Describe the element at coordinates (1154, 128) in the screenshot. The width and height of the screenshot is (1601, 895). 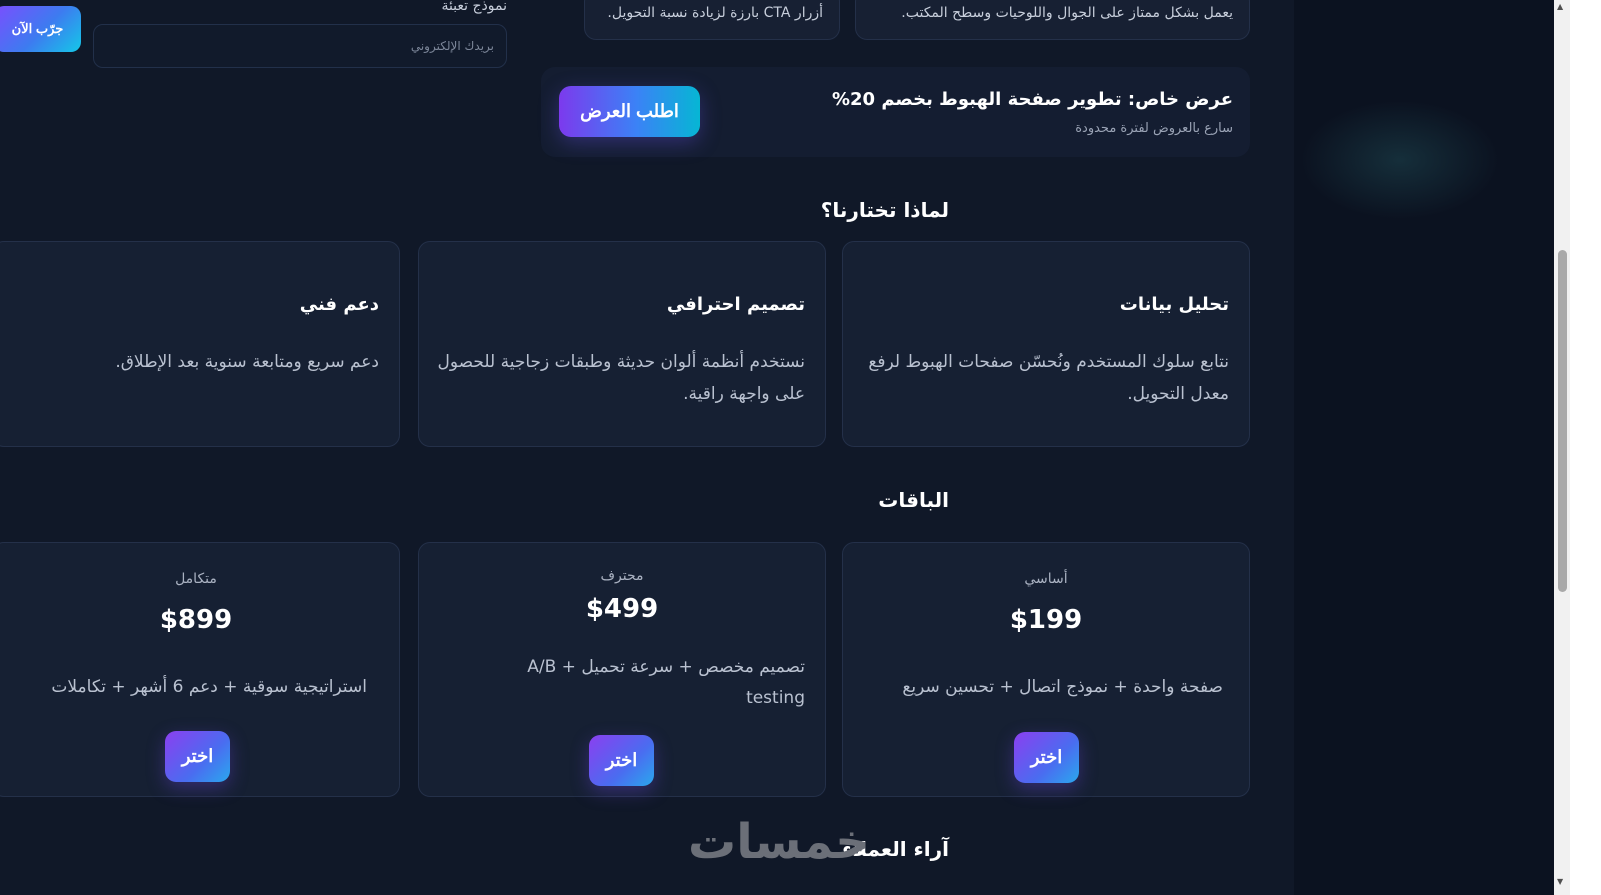
I see `offer-subtitle: سارع بالعروض لفترة محدودة` at that location.